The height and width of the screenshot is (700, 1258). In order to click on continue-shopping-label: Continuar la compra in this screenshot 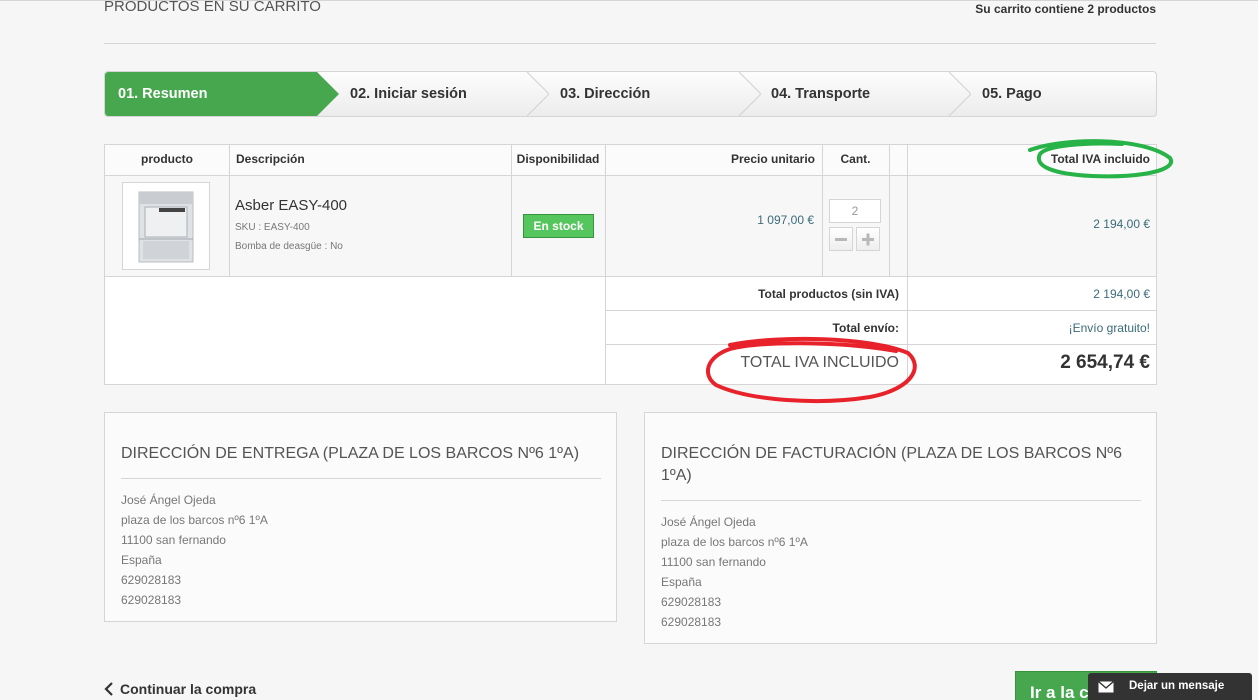, I will do `click(188, 689)`.